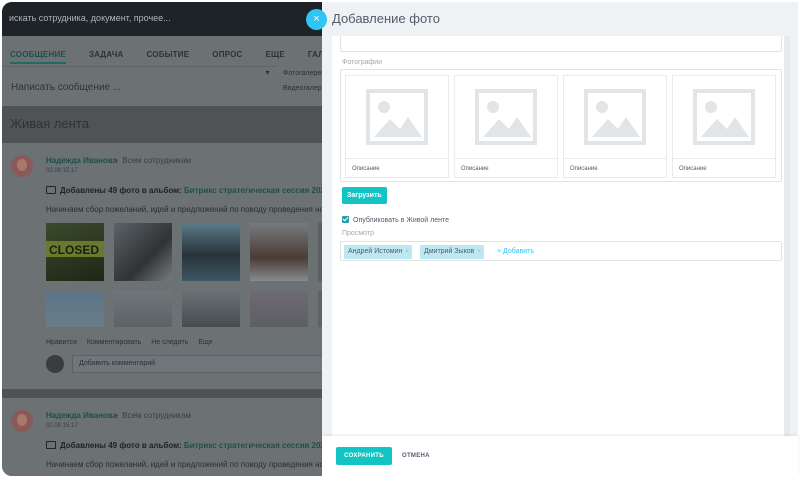 The image size is (800, 478). I want to click on gallery-dropdown: Фотогалерея Видеогалерея, so click(303, 81).